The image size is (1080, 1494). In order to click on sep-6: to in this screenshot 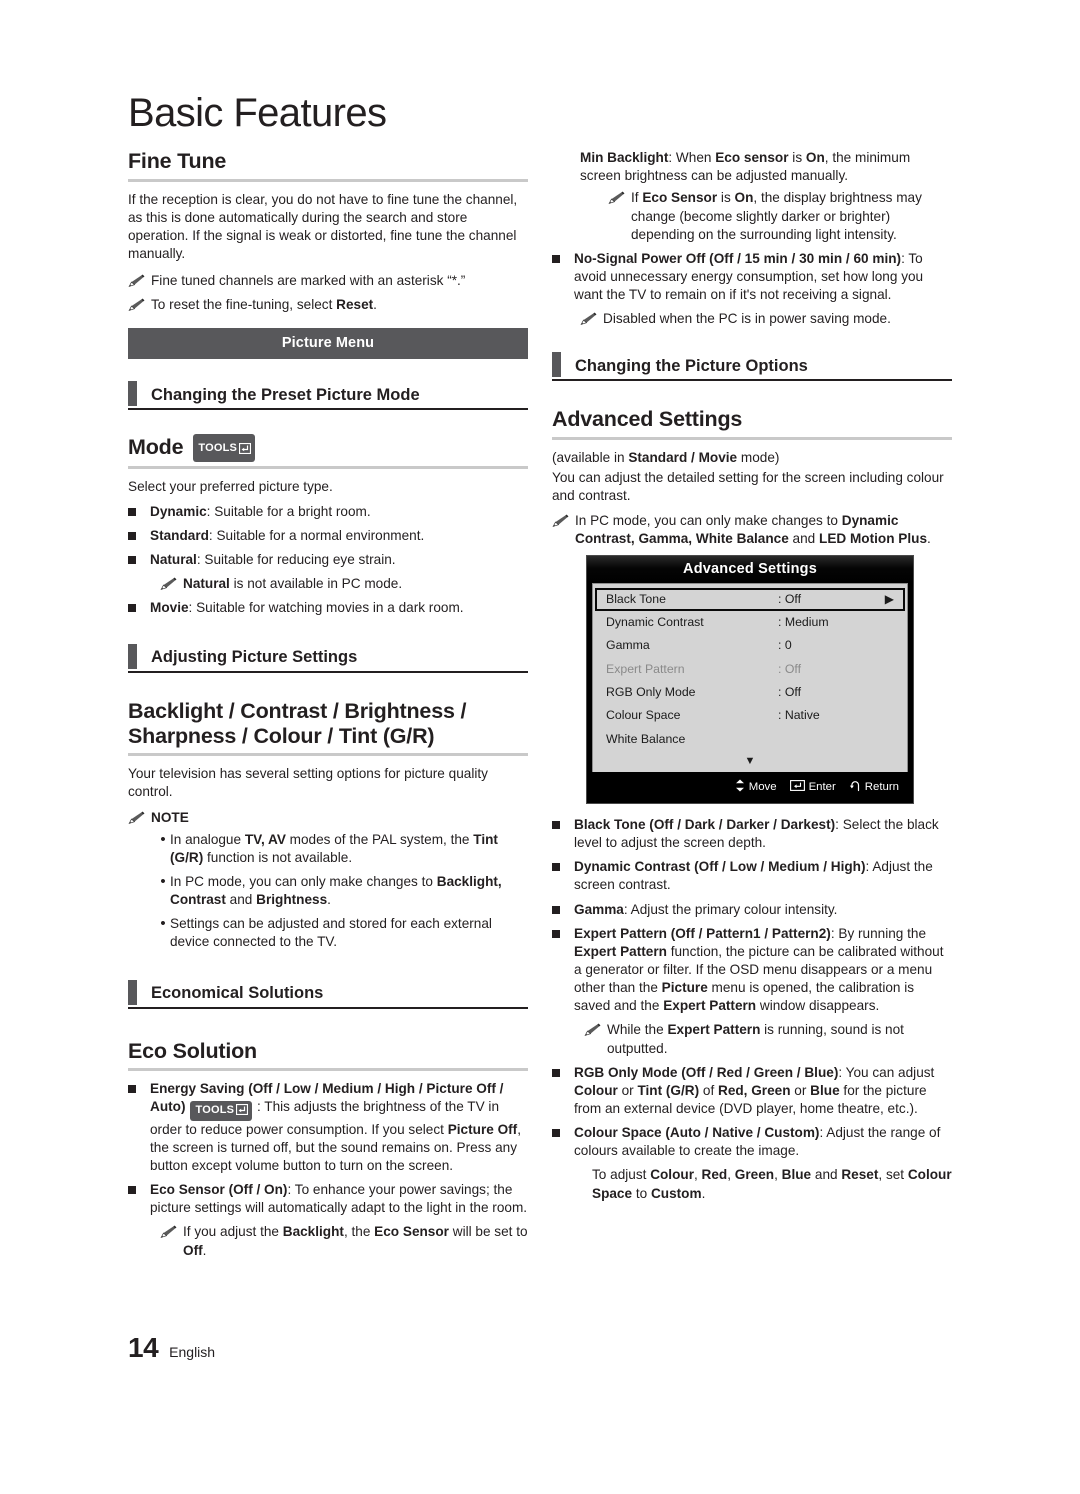, I will do `click(641, 1193)`.